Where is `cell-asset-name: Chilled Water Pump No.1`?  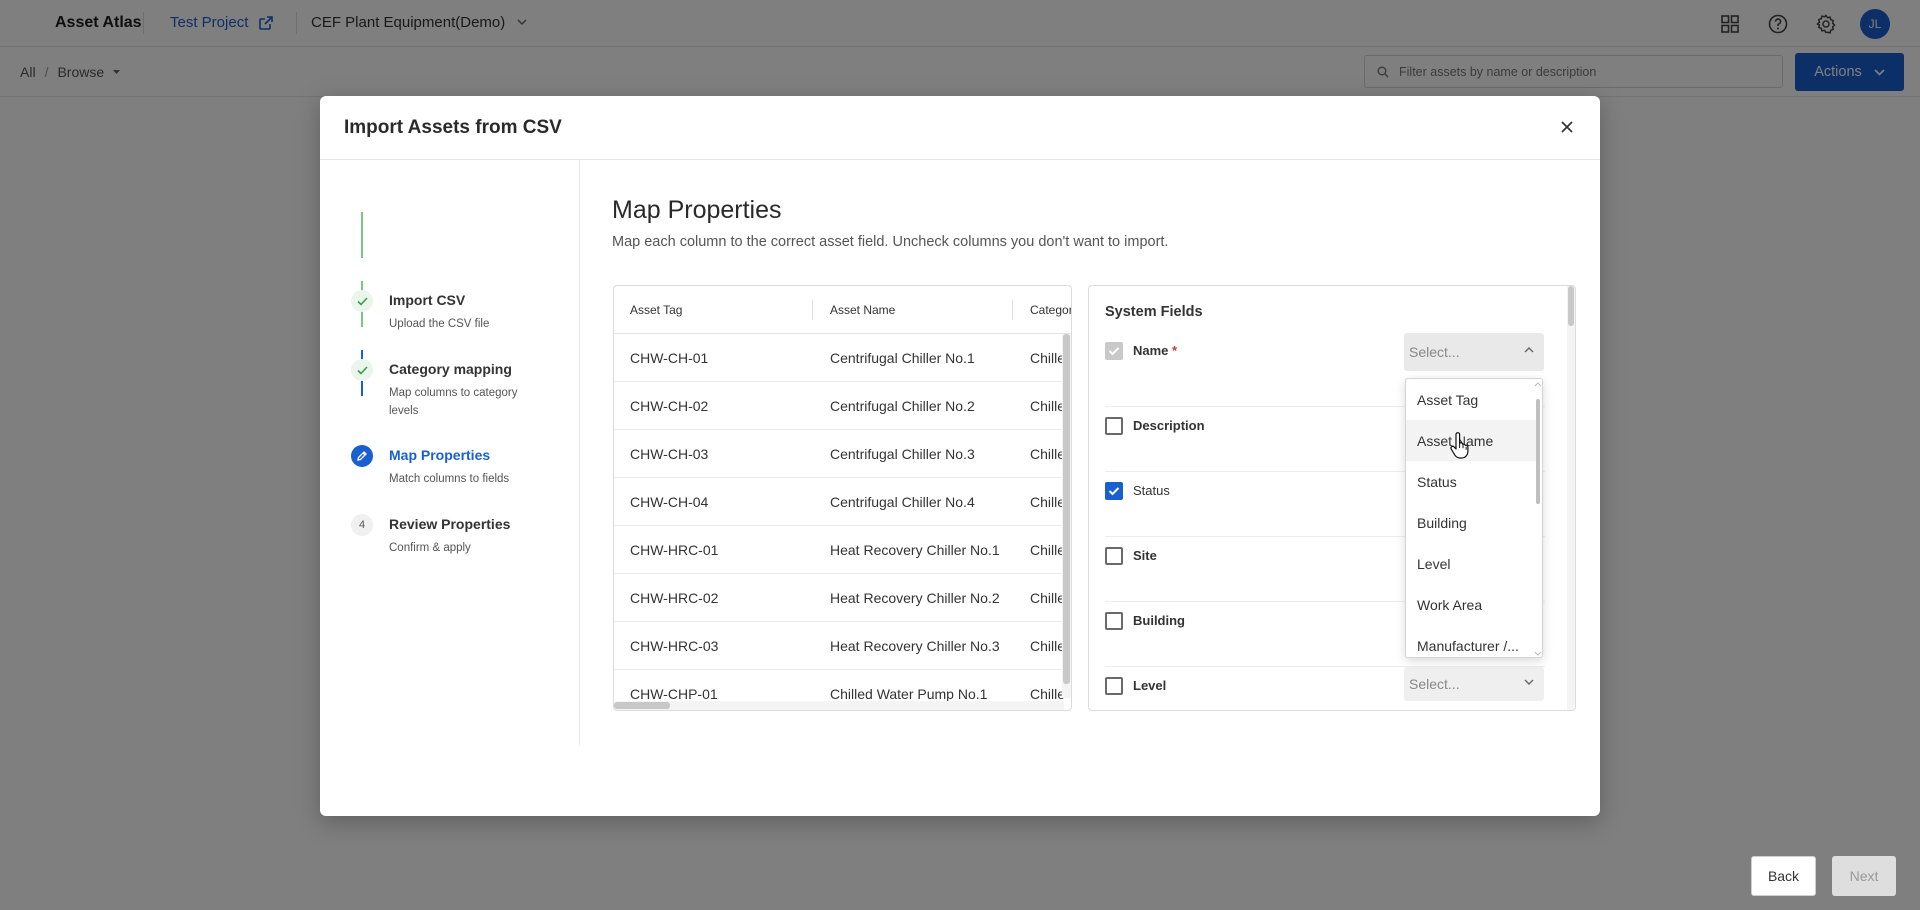 cell-asset-name: Chilled Water Pump No.1 is located at coordinates (909, 694).